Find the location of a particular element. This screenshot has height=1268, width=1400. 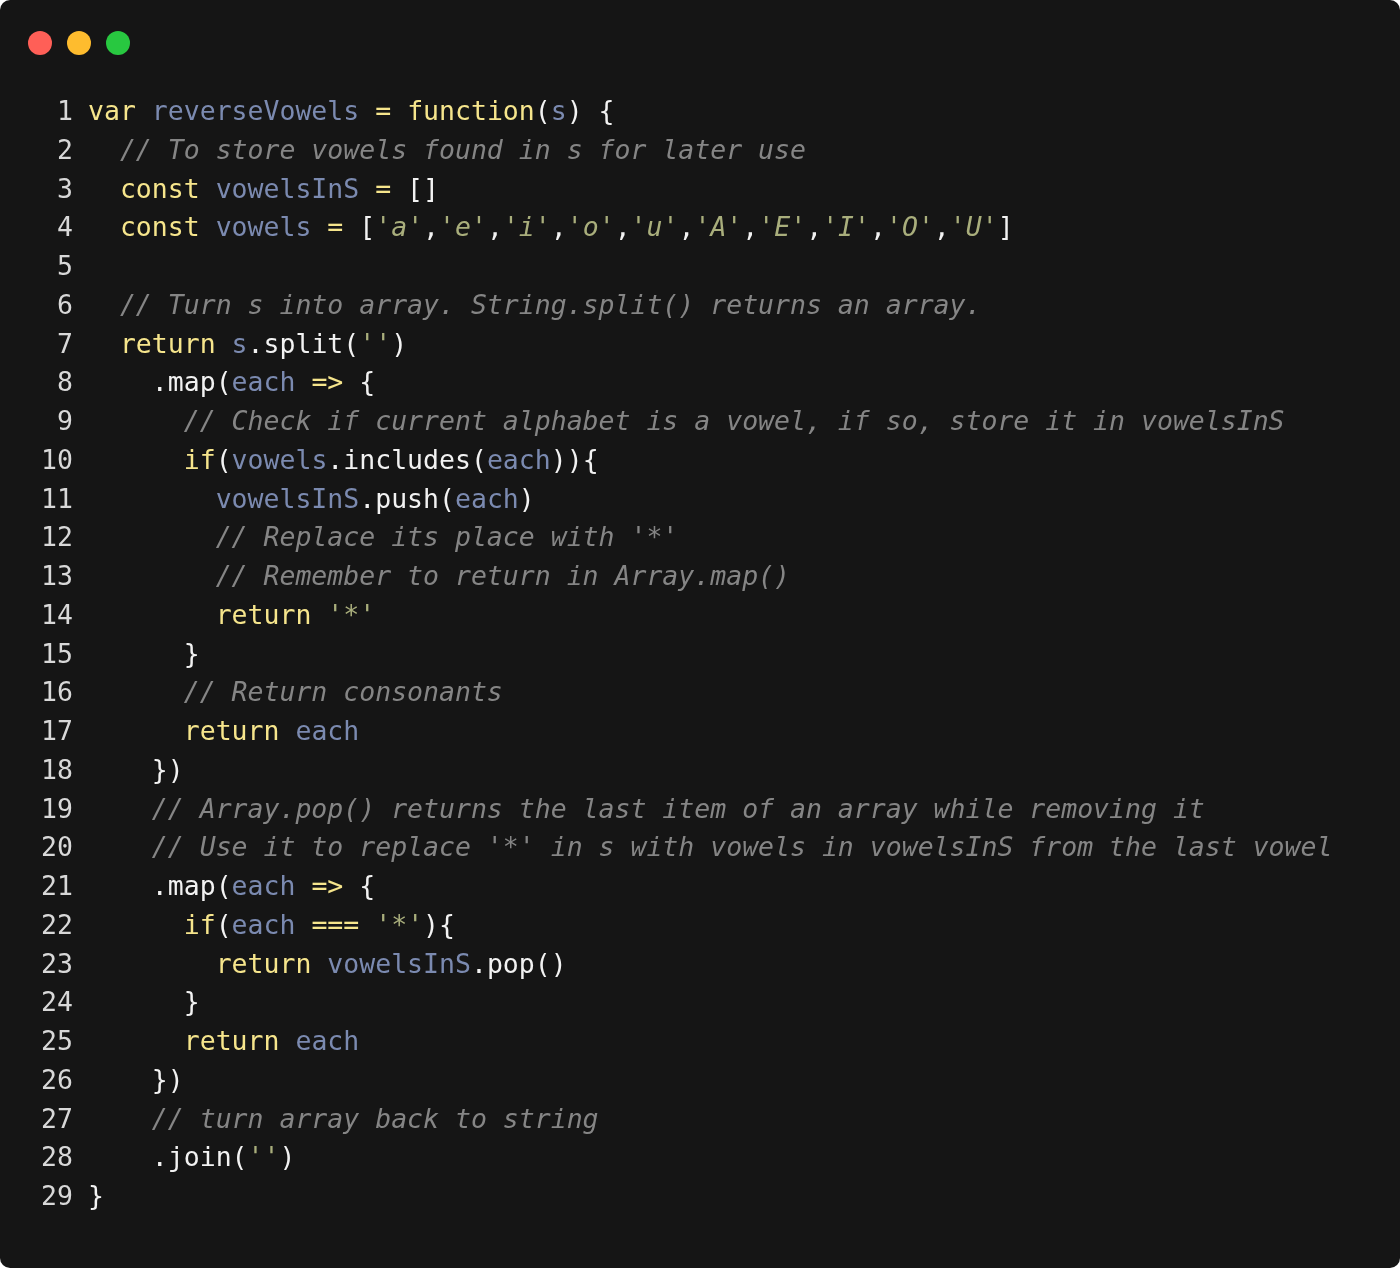

code-line: if(vowels.includes(each)){ is located at coordinates (390, 459).